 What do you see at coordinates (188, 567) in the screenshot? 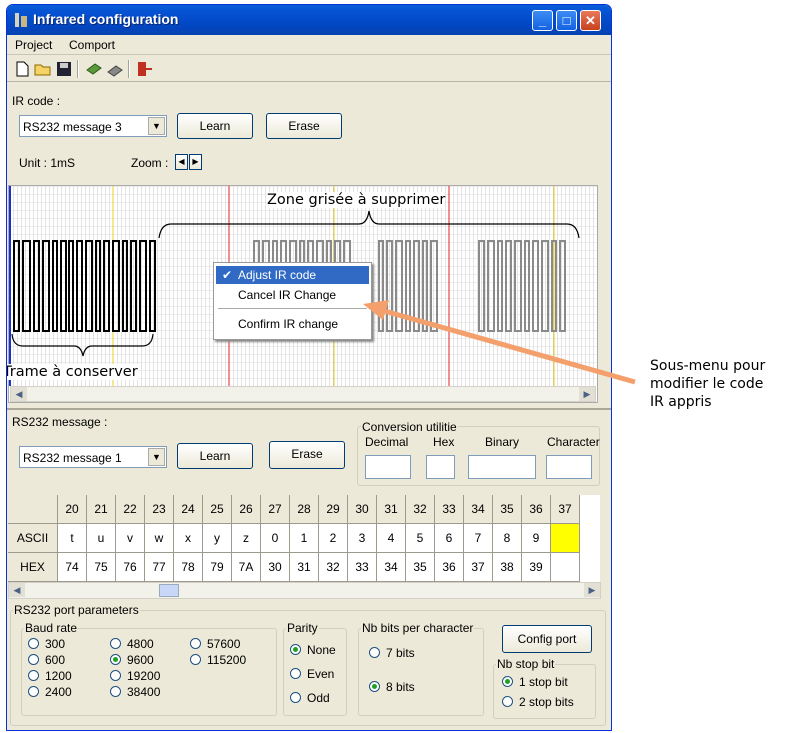
I see `hex-cell: 78` at bounding box center [188, 567].